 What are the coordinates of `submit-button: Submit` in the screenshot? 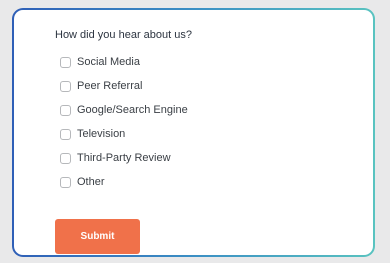 It's located at (97, 236).